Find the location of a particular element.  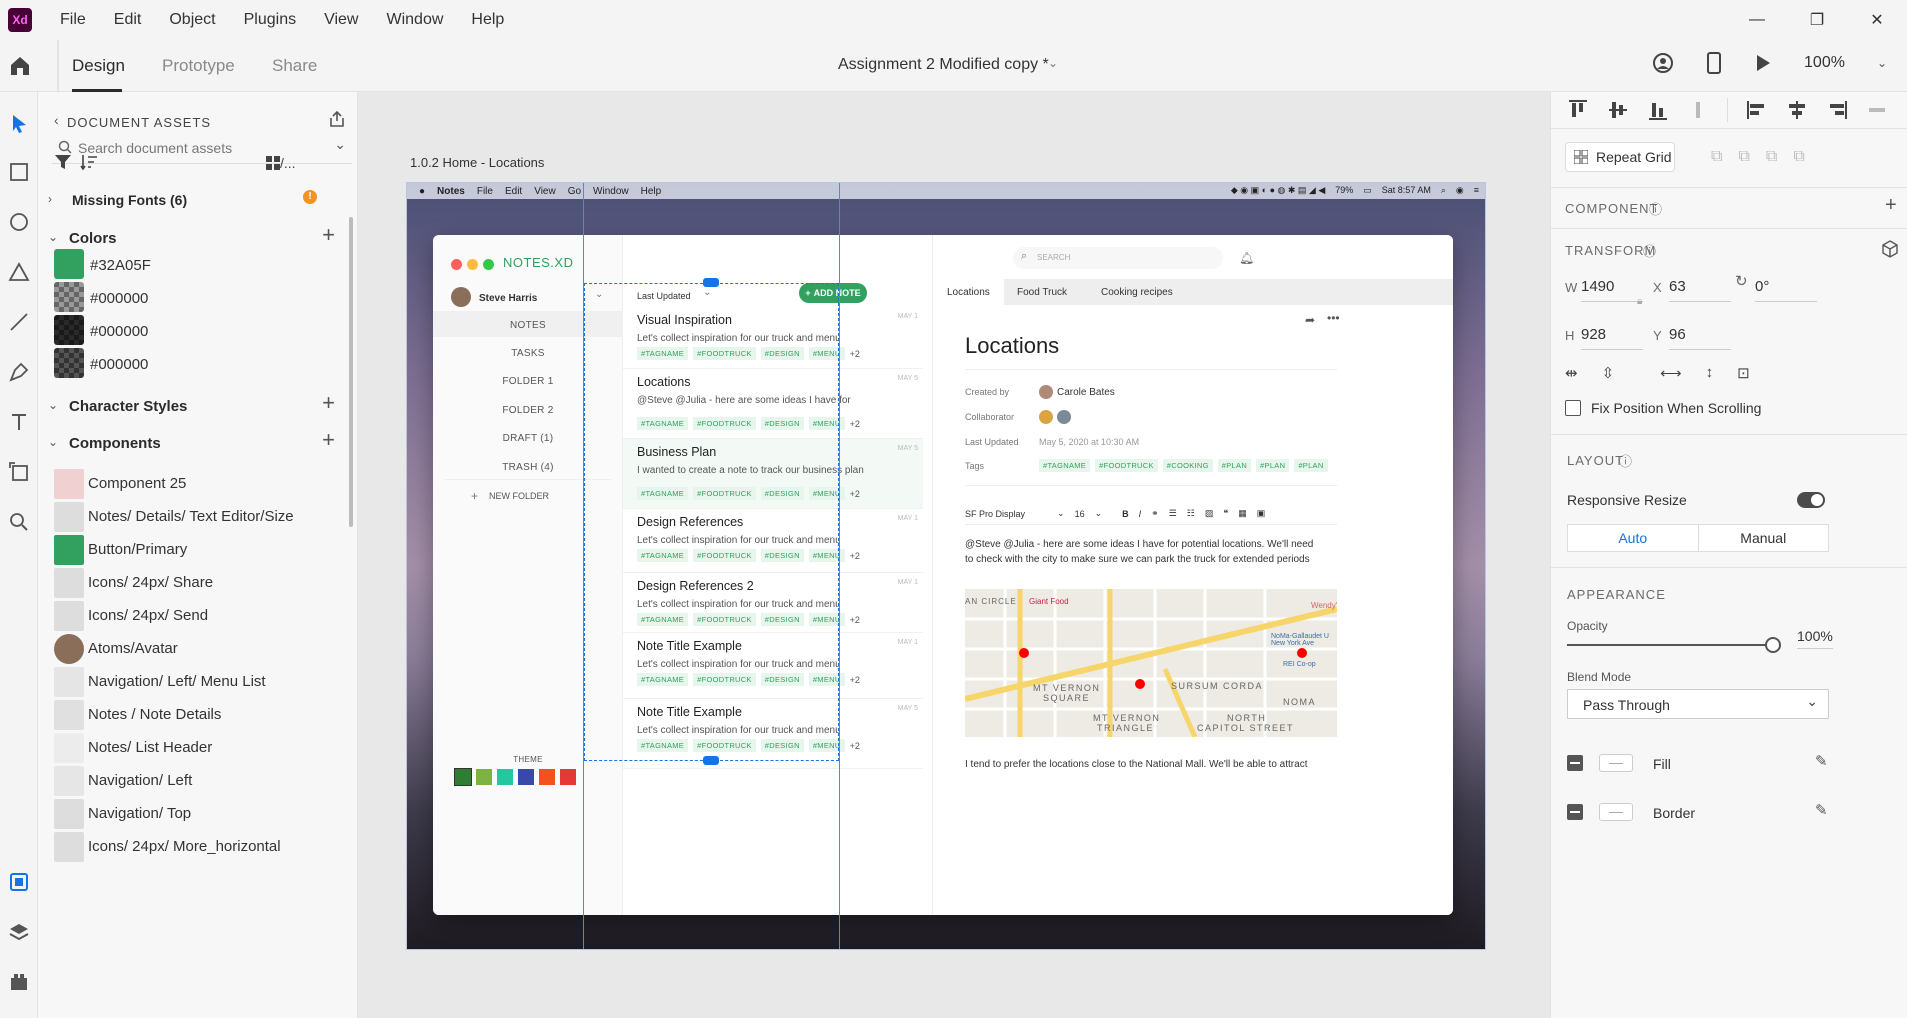

border-swatch is located at coordinates (1616, 812).